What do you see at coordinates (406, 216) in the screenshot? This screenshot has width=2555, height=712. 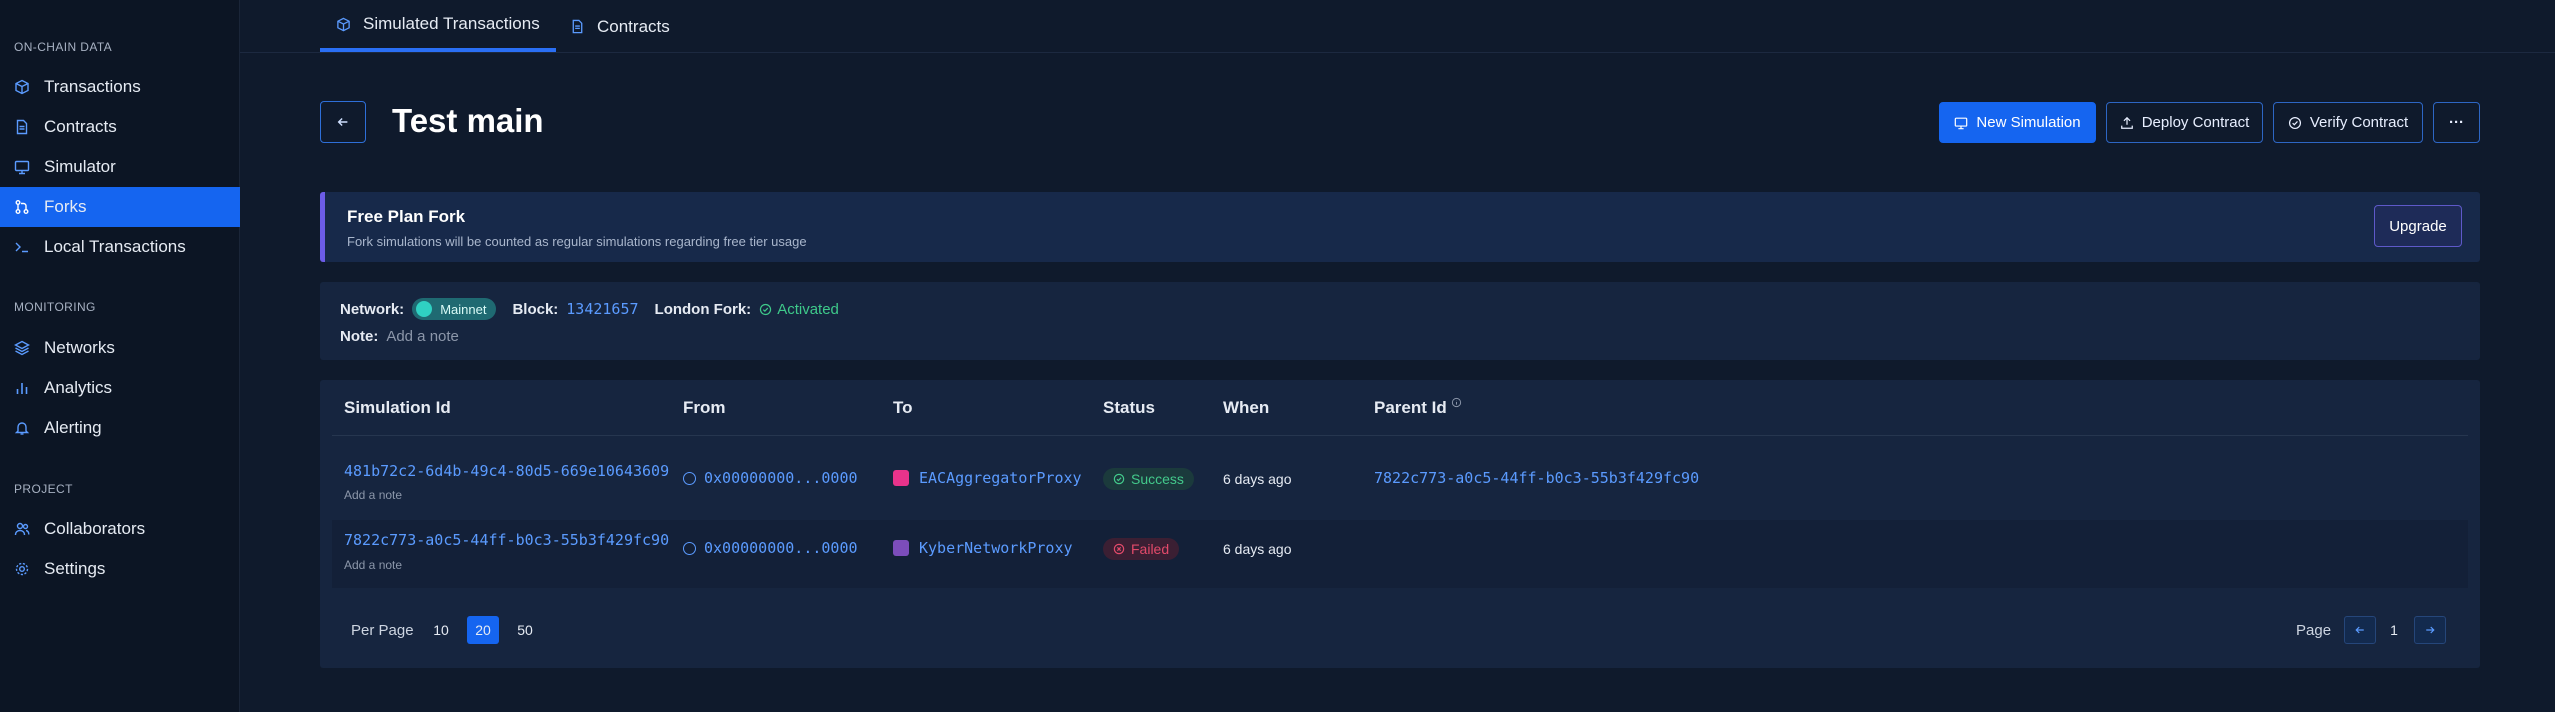 I see `banner-title: Free Plan Fork` at bounding box center [406, 216].